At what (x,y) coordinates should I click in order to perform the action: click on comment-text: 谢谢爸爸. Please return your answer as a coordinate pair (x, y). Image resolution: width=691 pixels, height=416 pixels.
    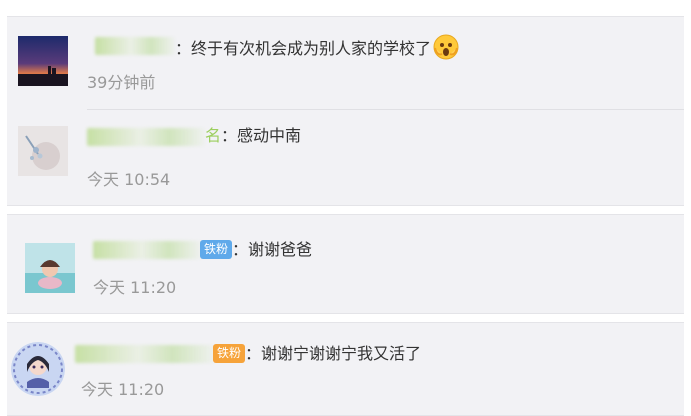
    Looking at the image, I should click on (280, 249).